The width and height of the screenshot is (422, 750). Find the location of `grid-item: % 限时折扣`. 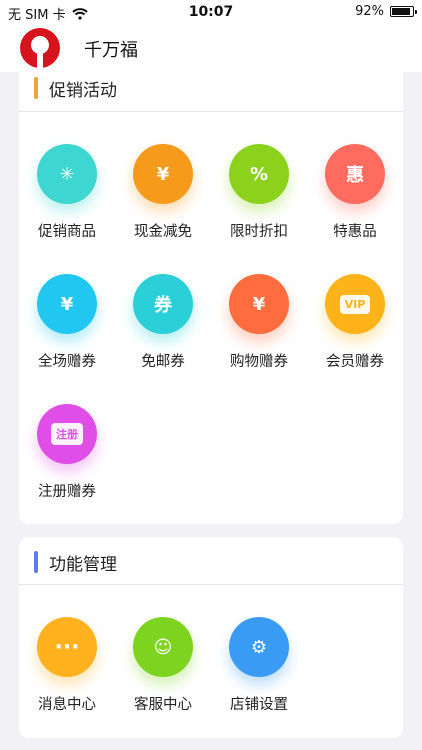

grid-item: % 限时折扣 is located at coordinates (259, 199).